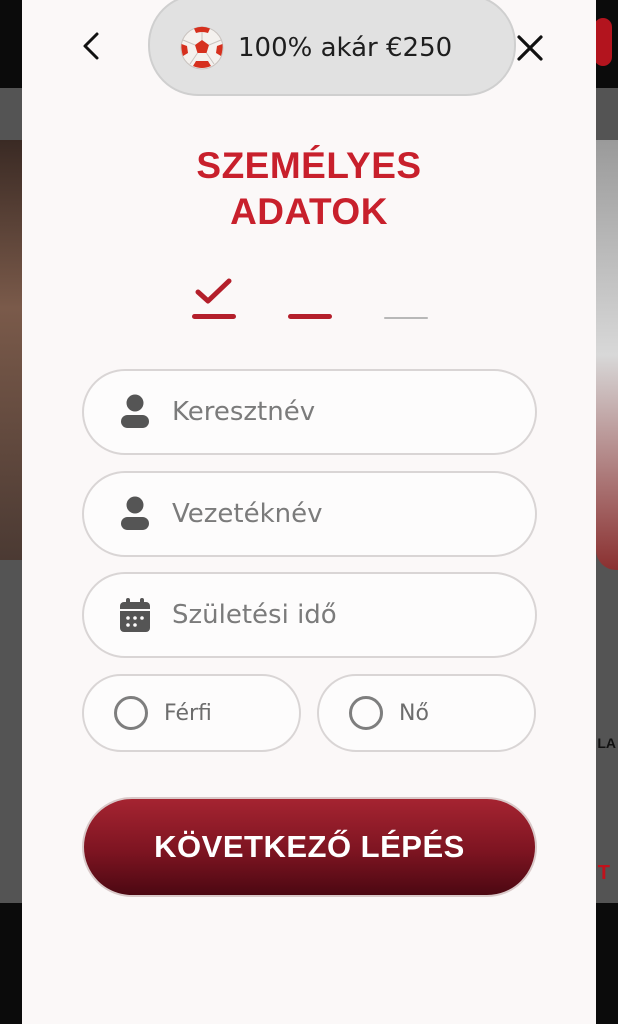  I want to click on background-side-text: LA, so click(606, 743).